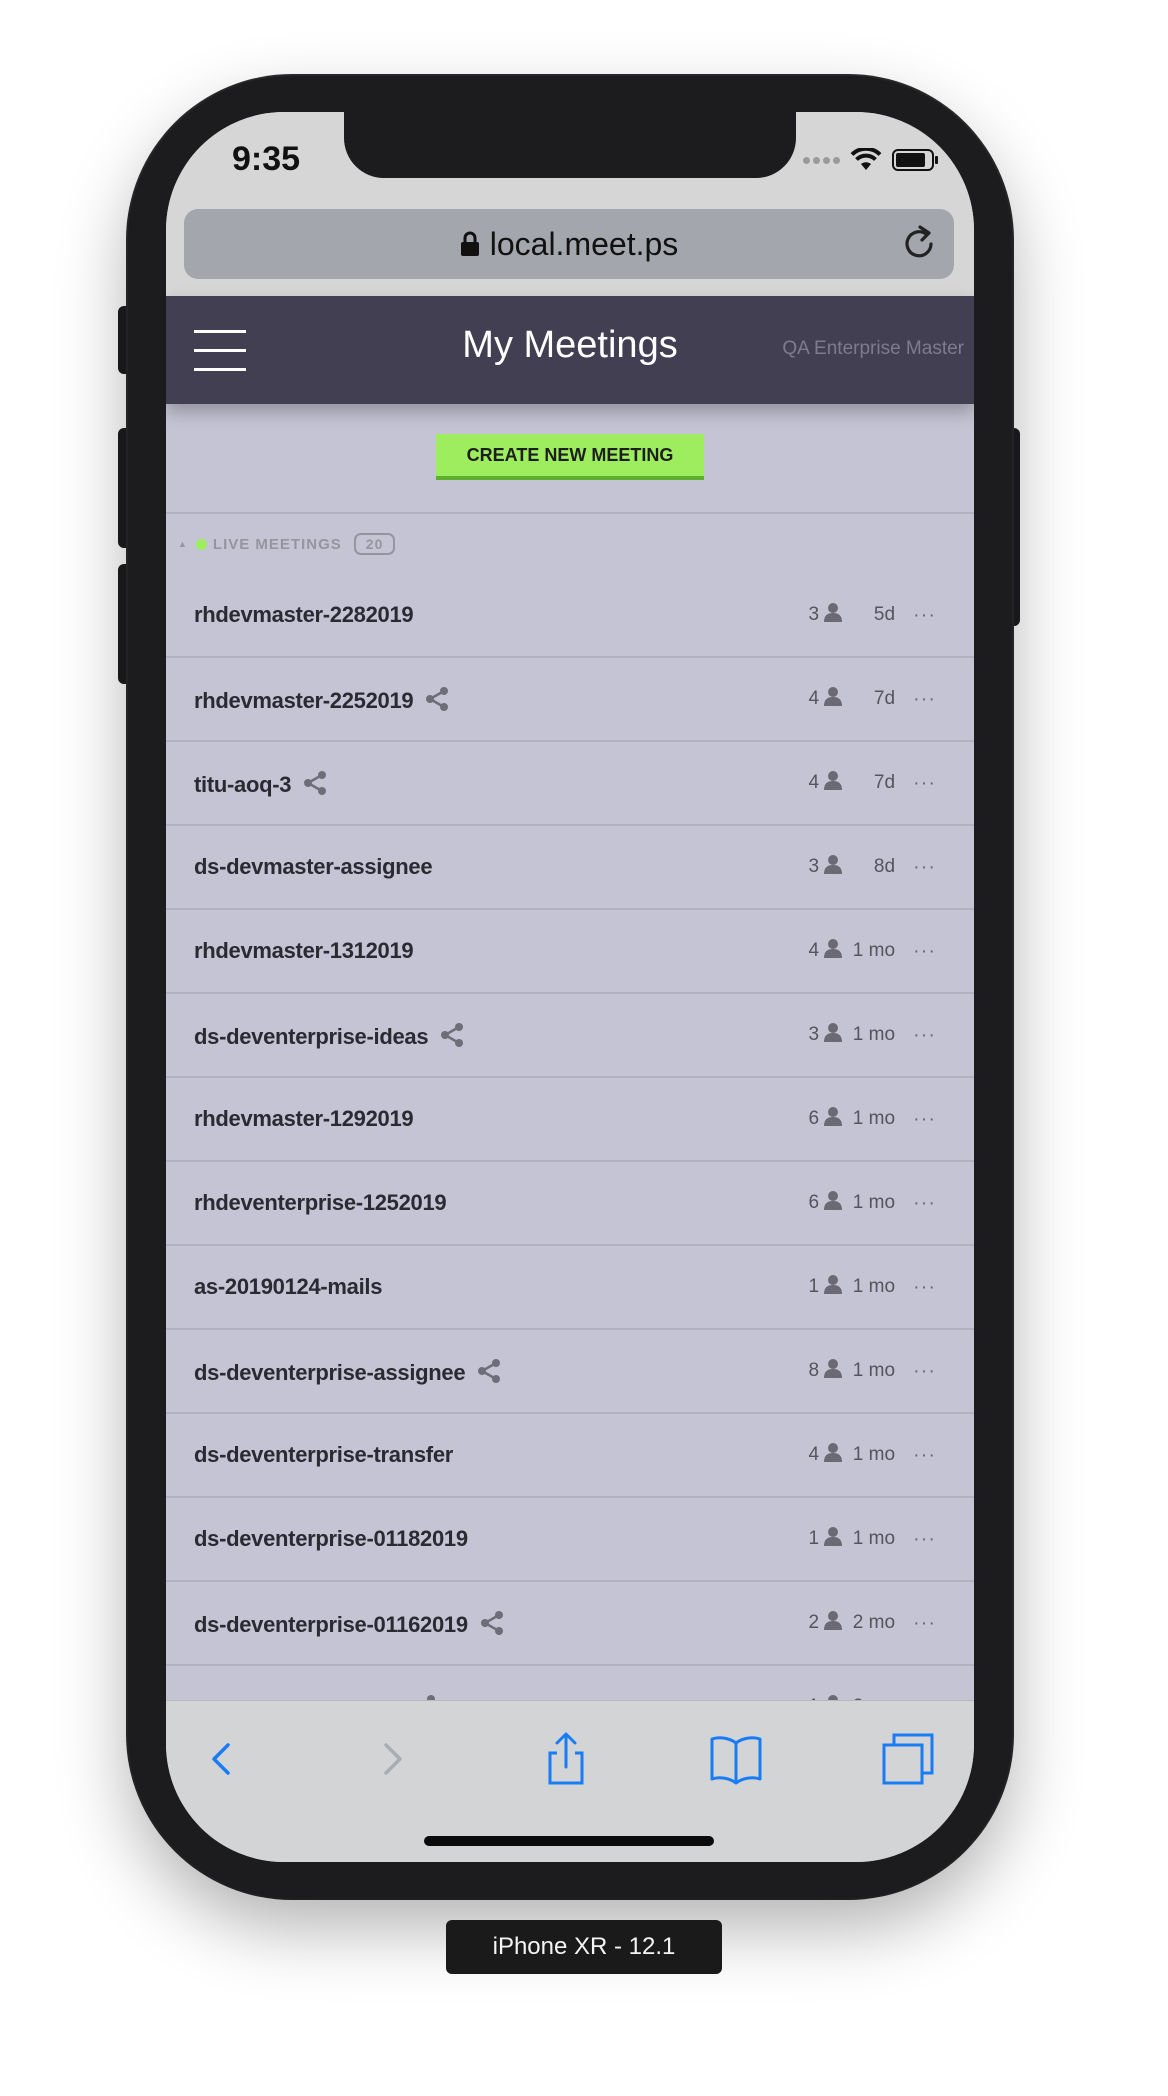  I want to click on meeting-row: rhdevmaster-2252019 4 7d ···, so click(570, 700).